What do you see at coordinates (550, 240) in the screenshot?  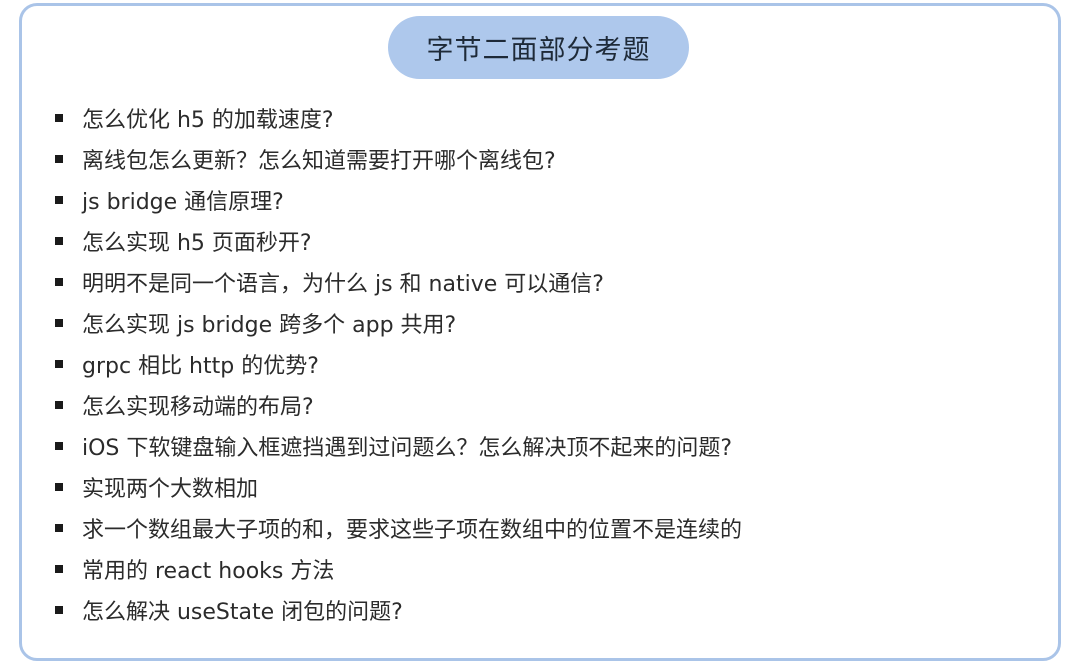 I see `list-item: 怎么实现 h5 页面秒开?` at bounding box center [550, 240].